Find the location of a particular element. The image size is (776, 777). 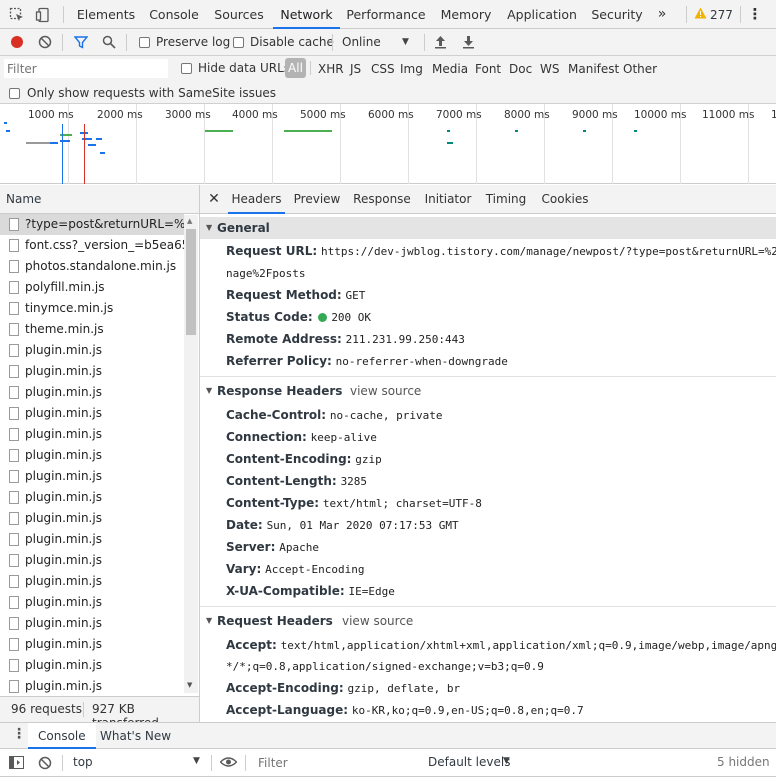

eye-icon is located at coordinates (228, 763).